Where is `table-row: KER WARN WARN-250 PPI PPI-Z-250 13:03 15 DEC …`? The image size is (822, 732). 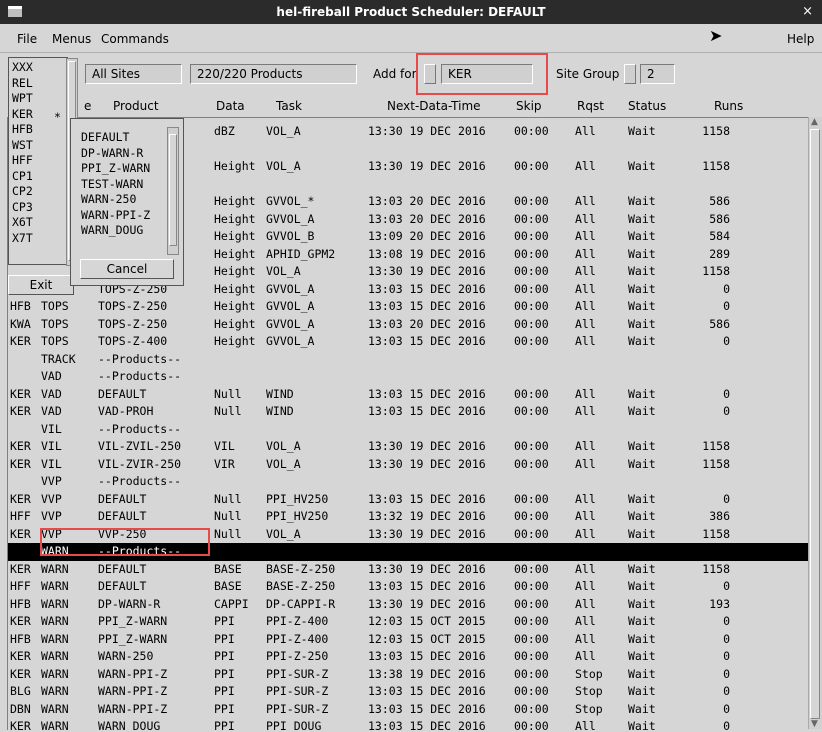
table-row: KER WARN WARN-250 PPI PPI-Z-250 13:03 15 DEC … is located at coordinates (411, 657).